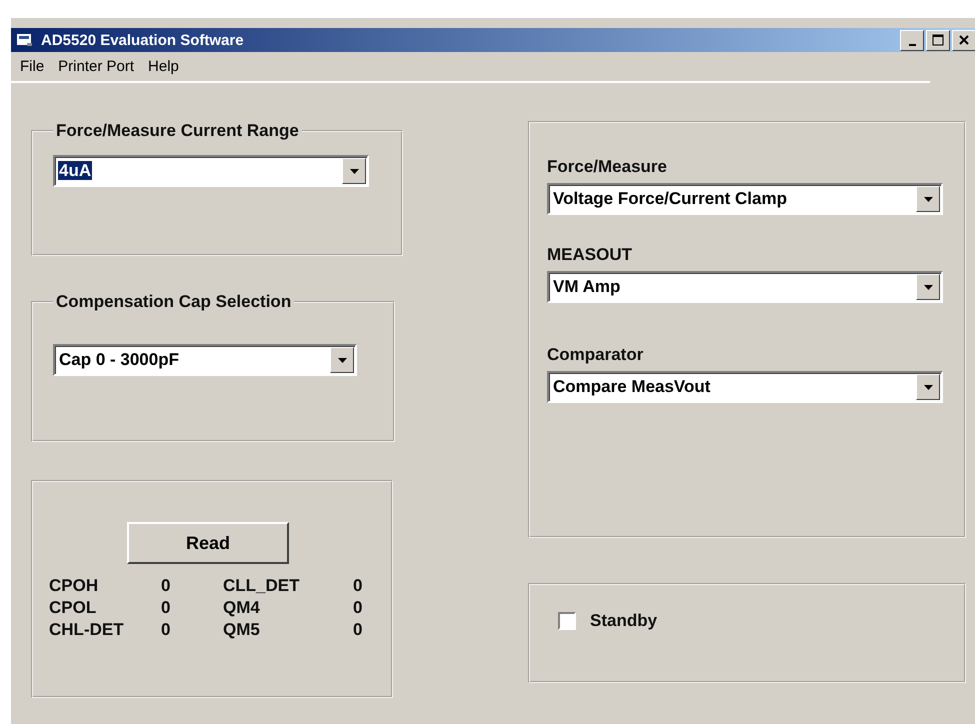 The height and width of the screenshot is (724, 975). Describe the element at coordinates (632, 386) in the screenshot. I see `dropdown-value: Compare MeasVout` at that location.